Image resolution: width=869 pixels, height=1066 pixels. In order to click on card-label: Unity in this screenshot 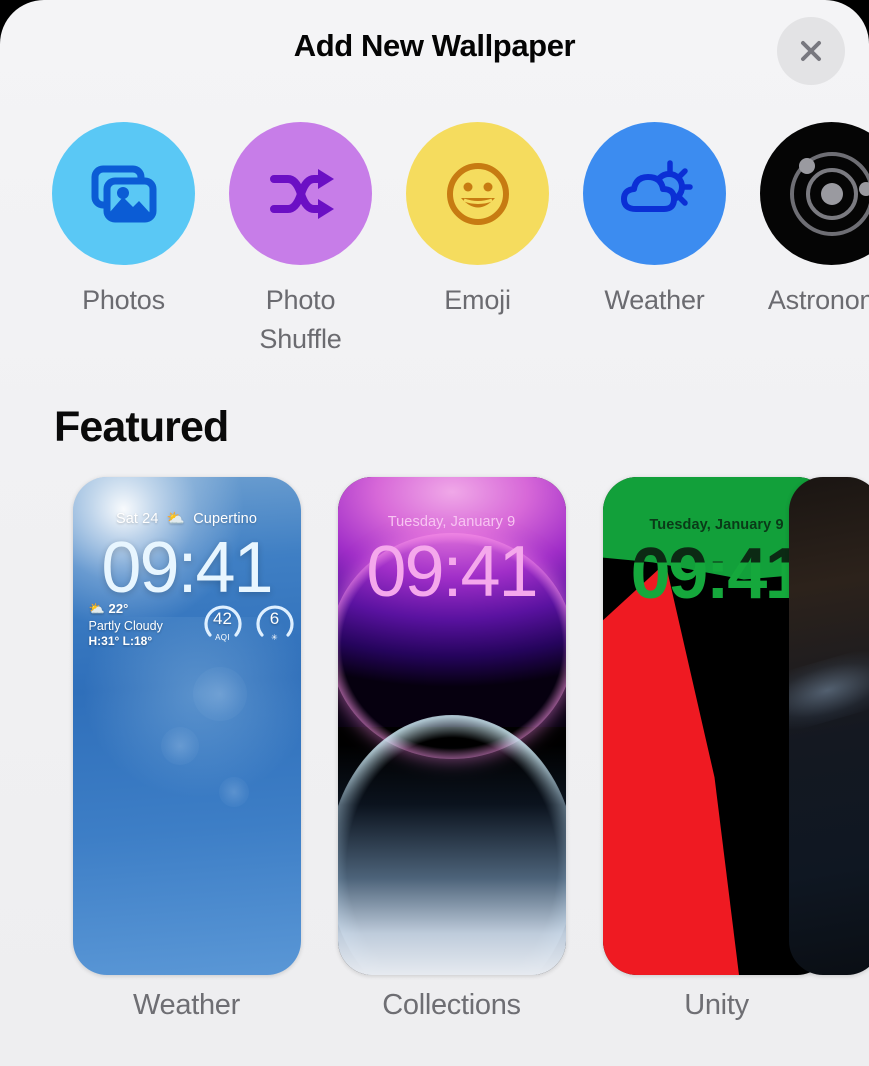, I will do `click(716, 1005)`.